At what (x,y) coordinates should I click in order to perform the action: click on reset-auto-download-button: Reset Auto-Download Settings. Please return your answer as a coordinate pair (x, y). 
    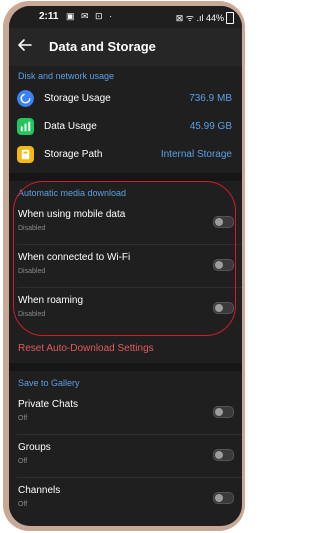
    Looking at the image, I should click on (86, 348).